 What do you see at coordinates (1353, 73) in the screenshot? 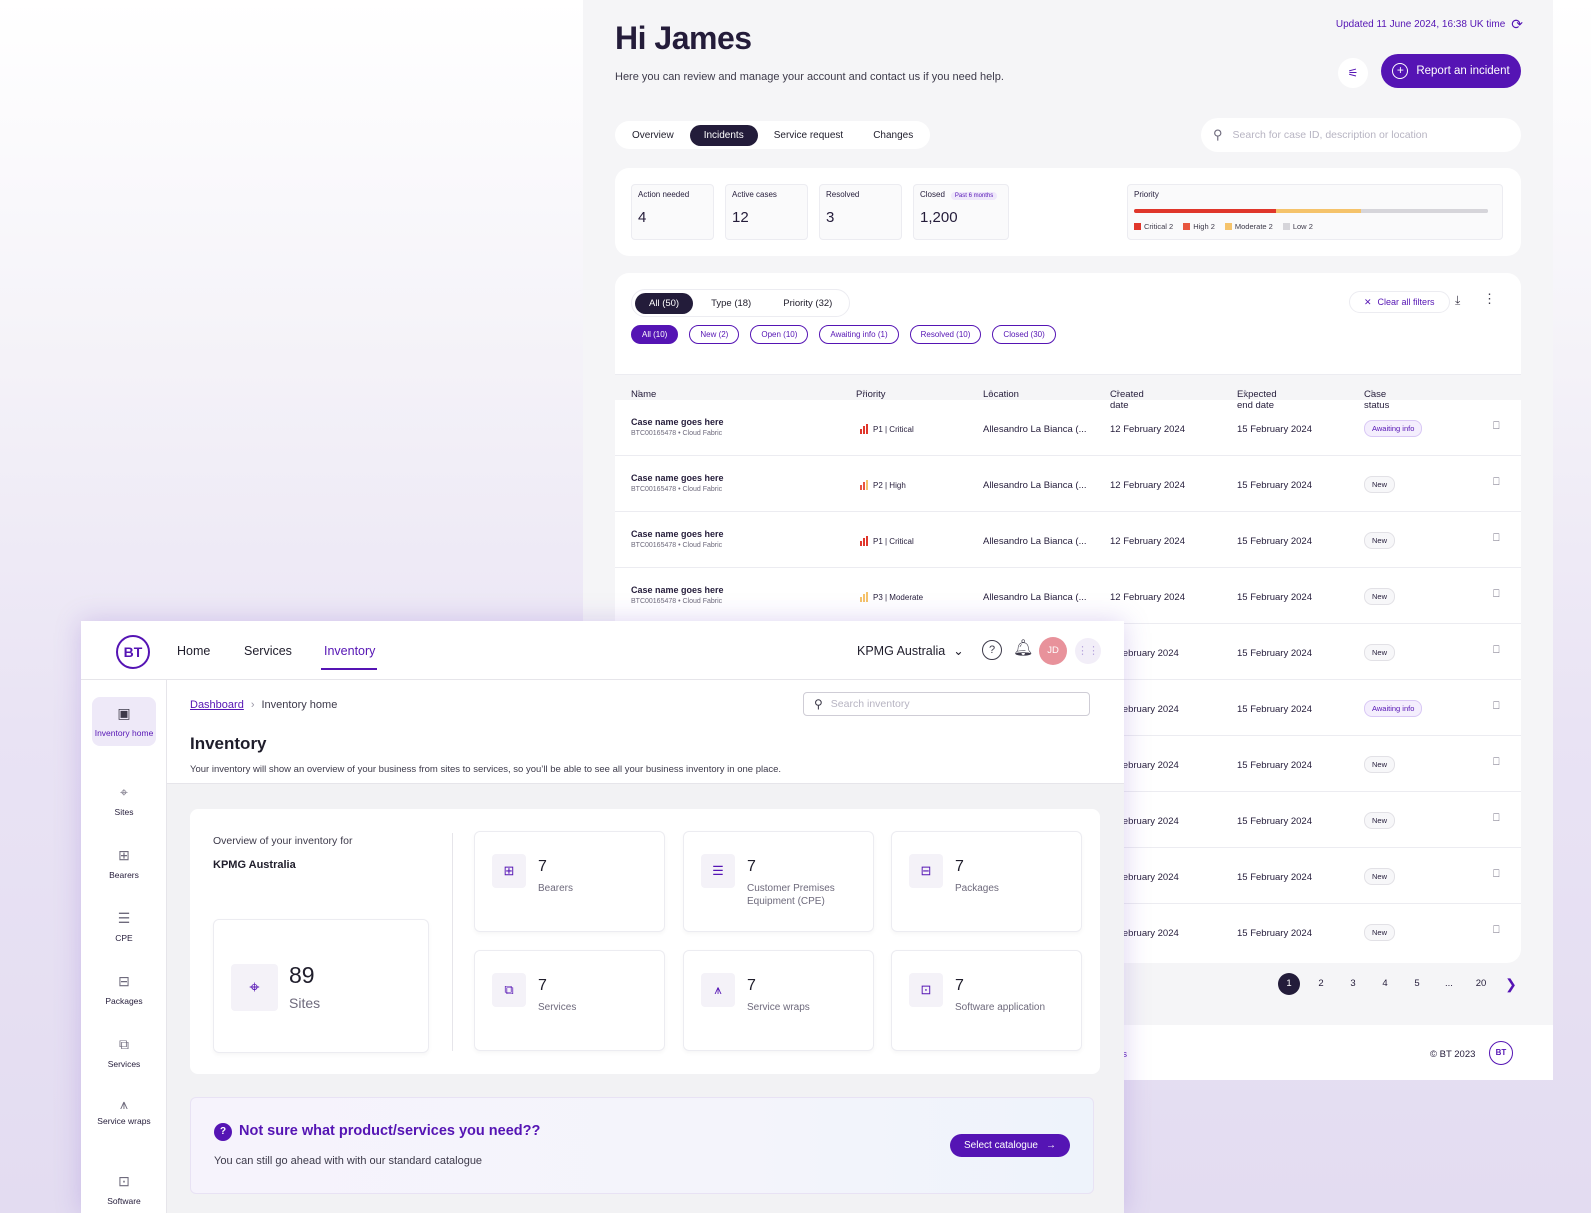
I see `settings-sliders-icon: ⚟` at bounding box center [1353, 73].